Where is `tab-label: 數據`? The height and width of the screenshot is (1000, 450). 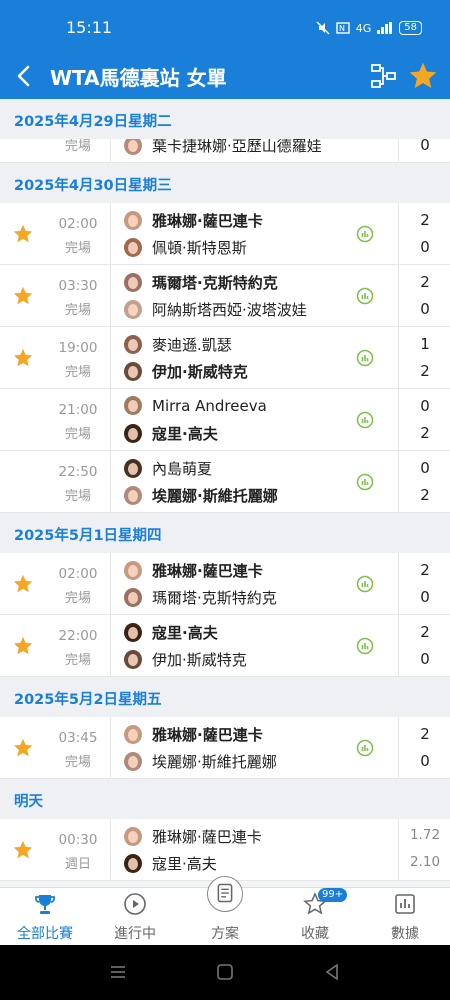 tab-label: 數據 is located at coordinates (405, 934).